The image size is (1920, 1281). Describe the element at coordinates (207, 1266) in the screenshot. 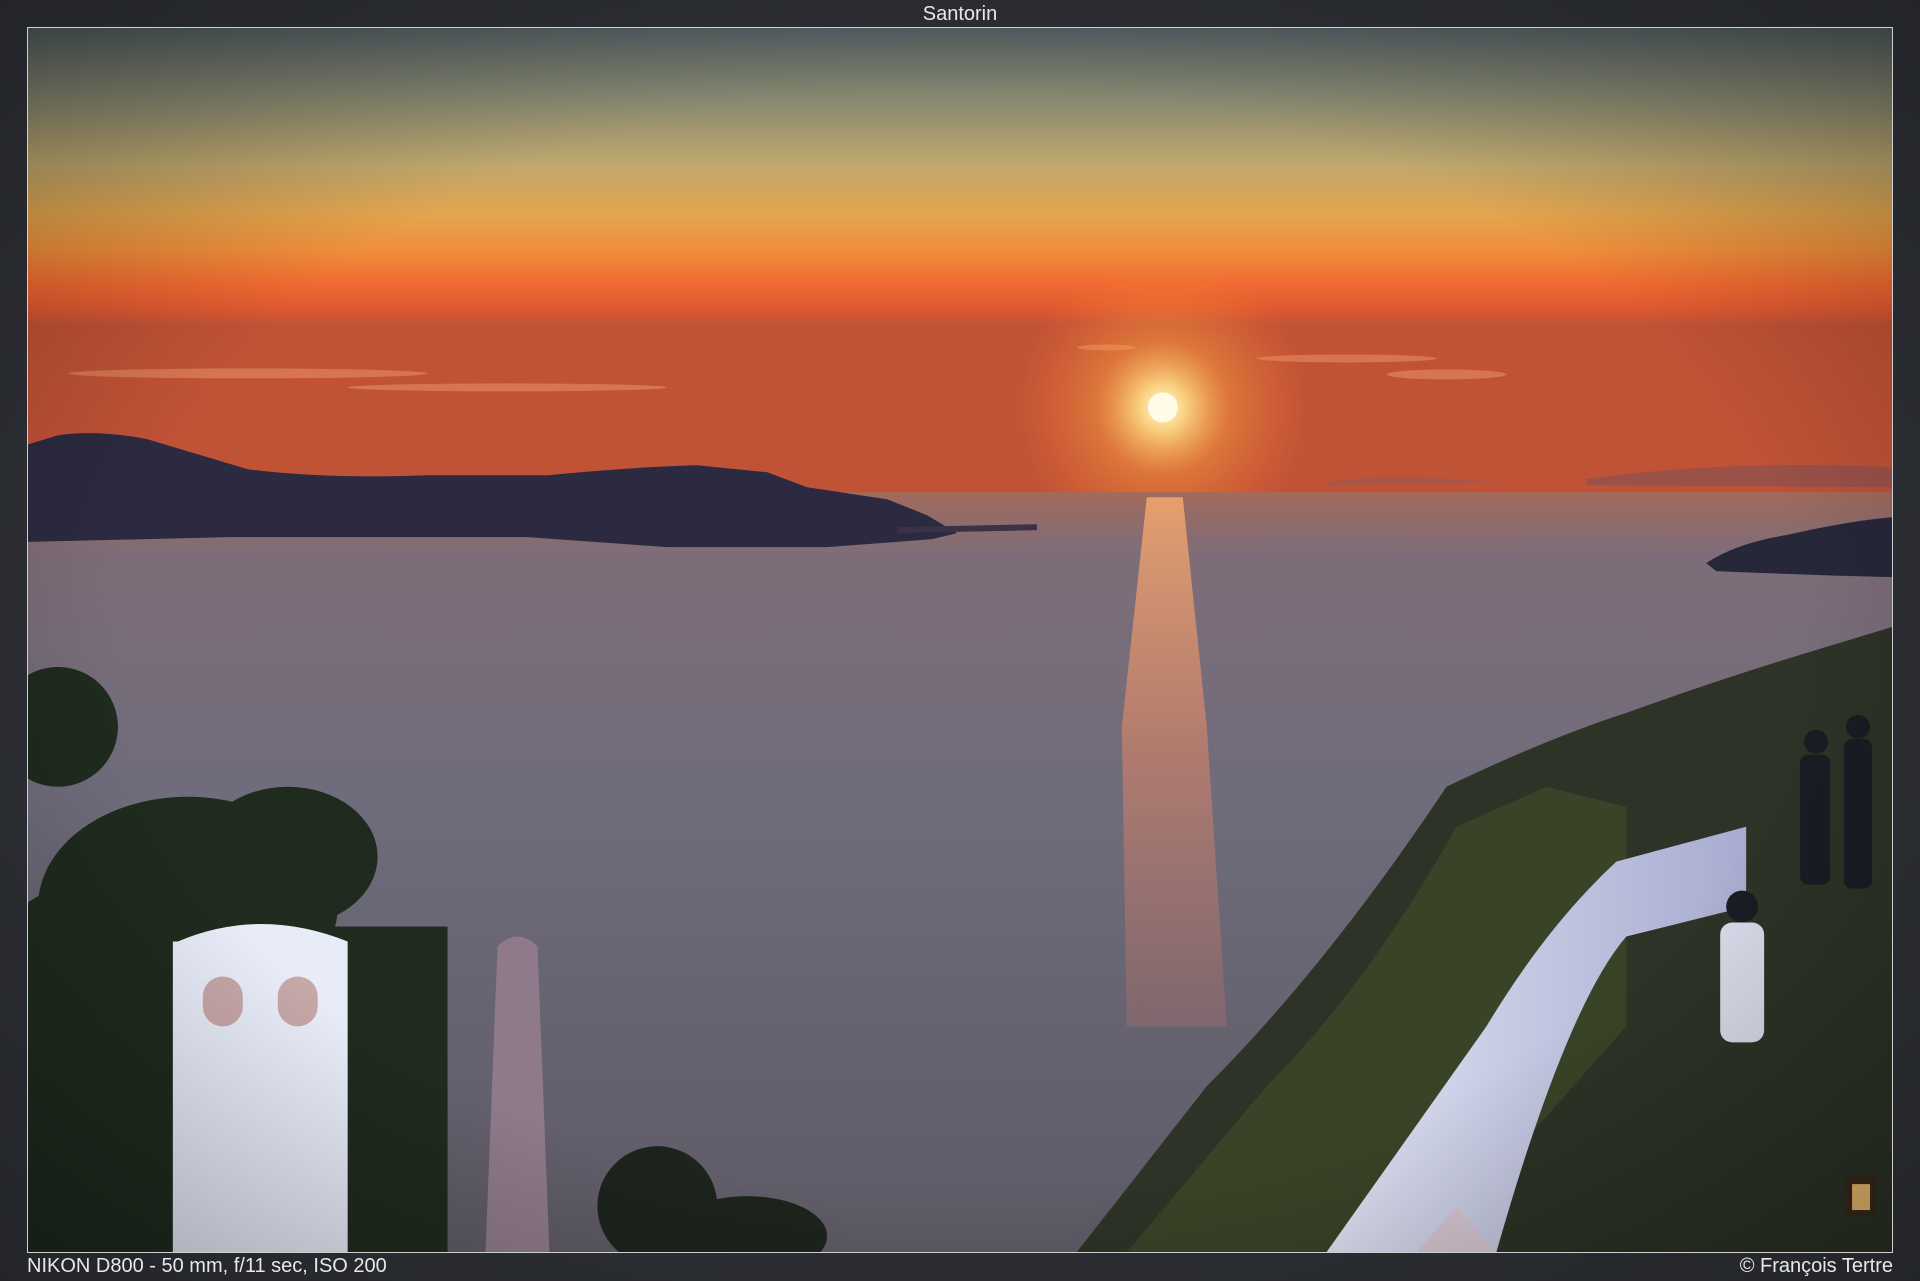

I see `exif-caption: NIKON D800 - 50 mm, f/11 sec, ISO 200` at that location.